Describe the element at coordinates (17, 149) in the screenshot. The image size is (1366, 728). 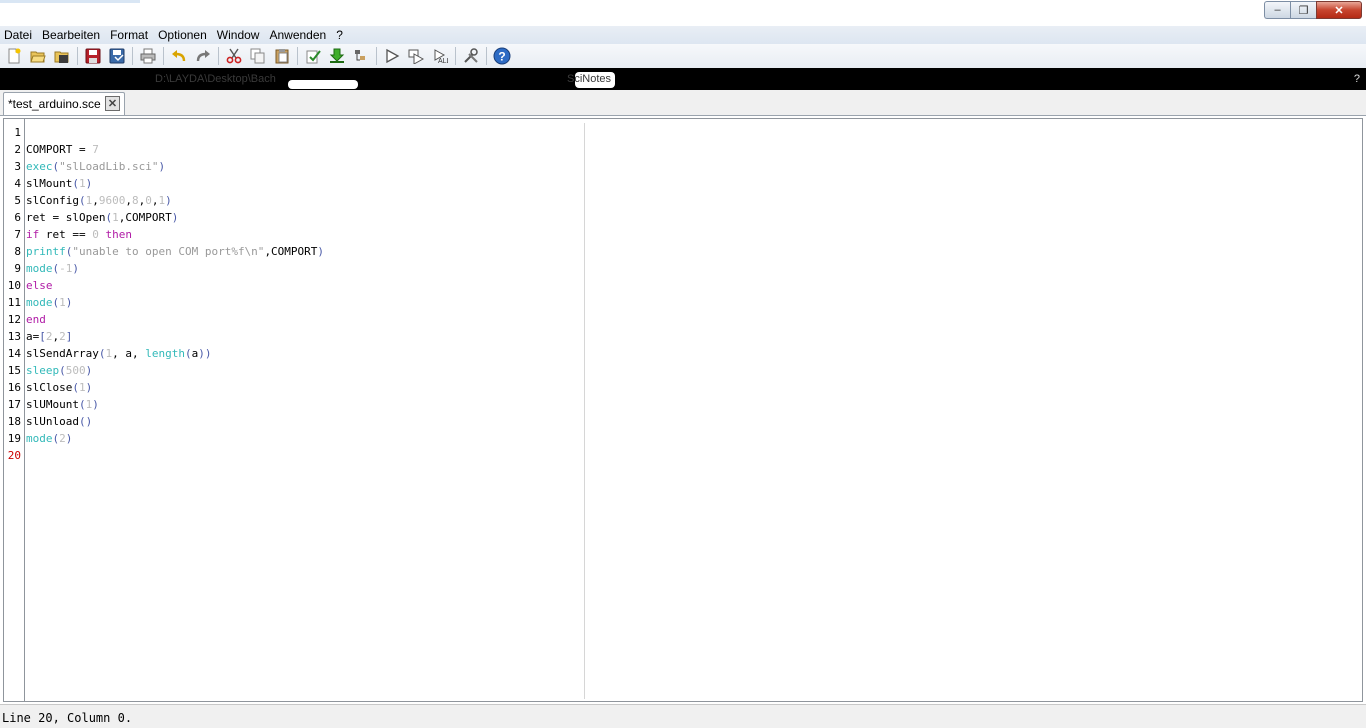
I see `line-number: 2` at that location.